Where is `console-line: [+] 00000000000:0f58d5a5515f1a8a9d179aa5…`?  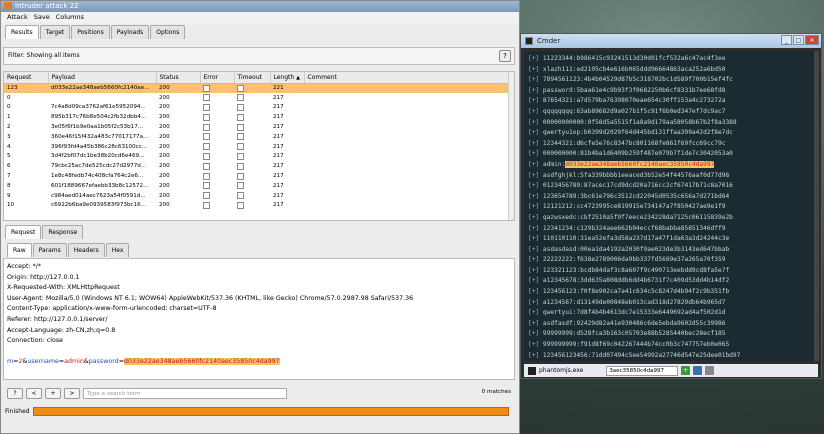
console-line: [+] 00000000000:0f58d5a5515f1a8a9d179aa5… is located at coordinates (669, 123).